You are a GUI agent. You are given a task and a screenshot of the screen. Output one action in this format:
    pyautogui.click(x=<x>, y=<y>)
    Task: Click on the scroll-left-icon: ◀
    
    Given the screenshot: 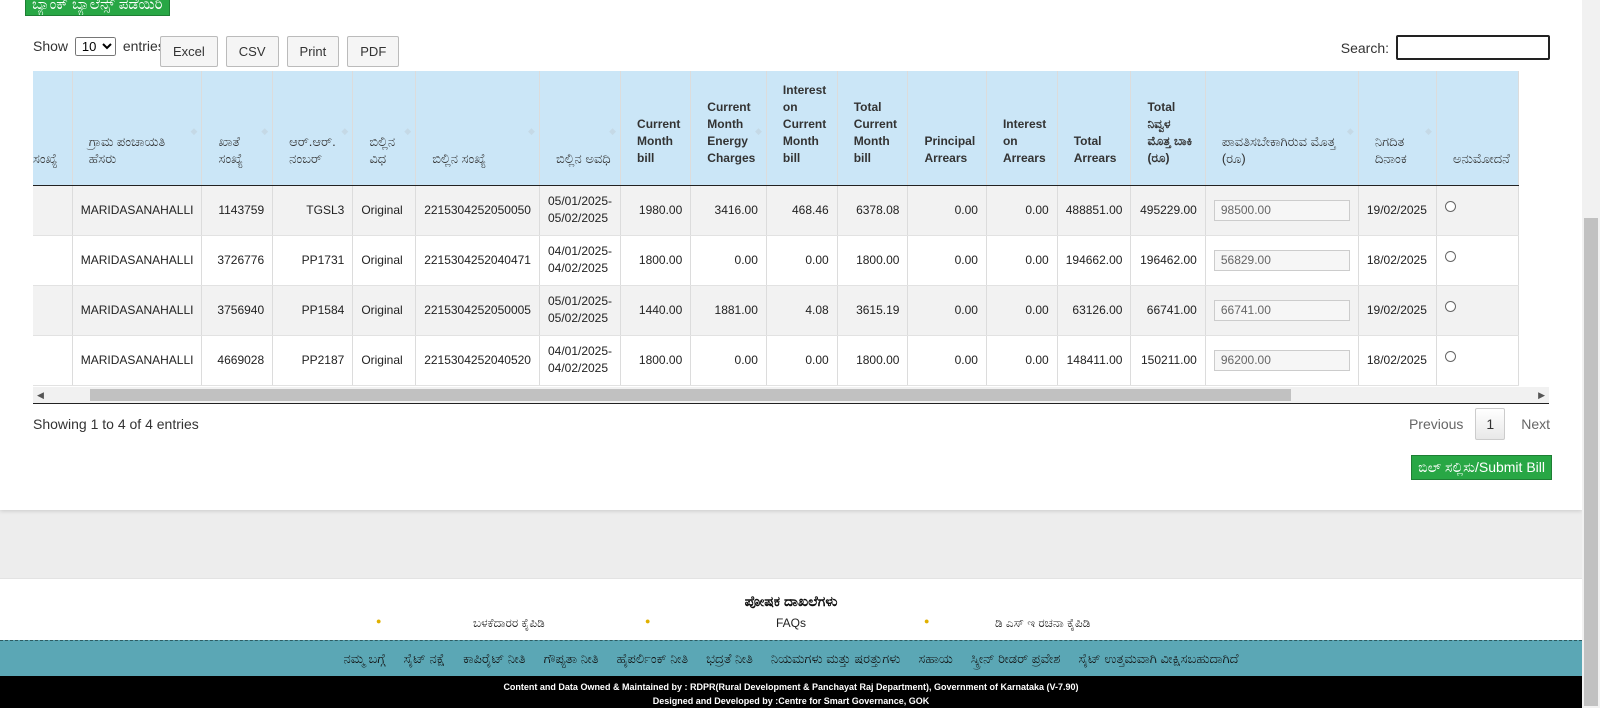 What is the action you would take?
    pyautogui.click(x=40, y=395)
    